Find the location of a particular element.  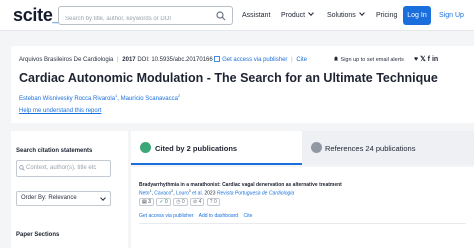

tab-cited-by: Cited by 2 publications is located at coordinates (216, 148).